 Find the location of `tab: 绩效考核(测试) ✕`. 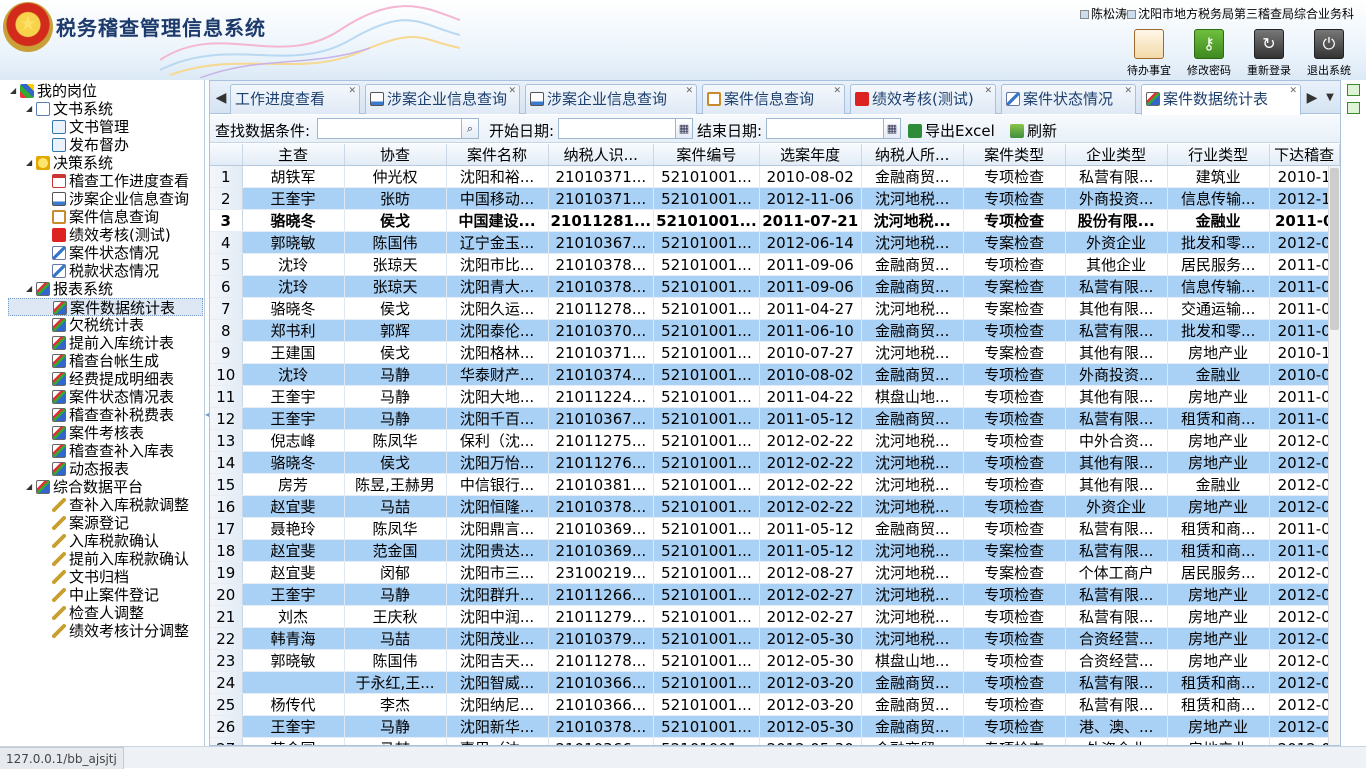

tab: 绩效考核(测试) ✕ is located at coordinates (923, 99).